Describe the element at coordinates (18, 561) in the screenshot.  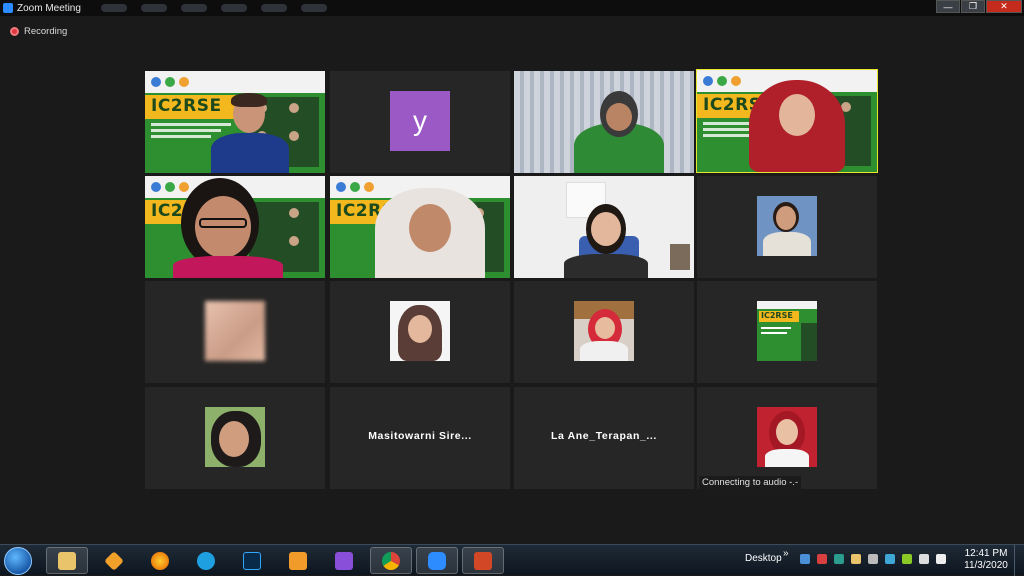
I see `windows-start-icon` at that location.